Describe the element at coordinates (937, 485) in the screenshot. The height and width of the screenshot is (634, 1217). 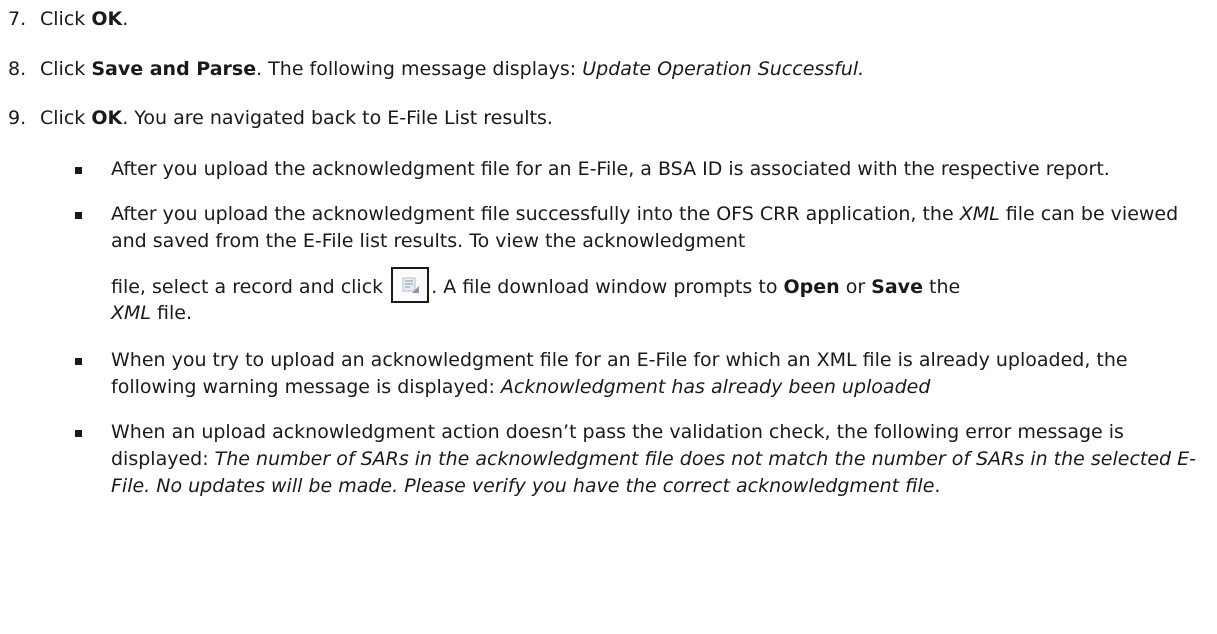
I see `text-run: .` at that location.